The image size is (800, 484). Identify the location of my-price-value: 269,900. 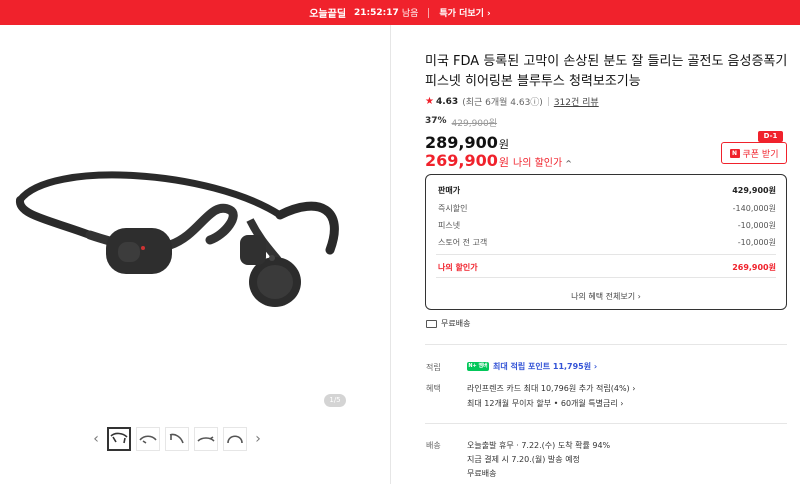
(461, 160).